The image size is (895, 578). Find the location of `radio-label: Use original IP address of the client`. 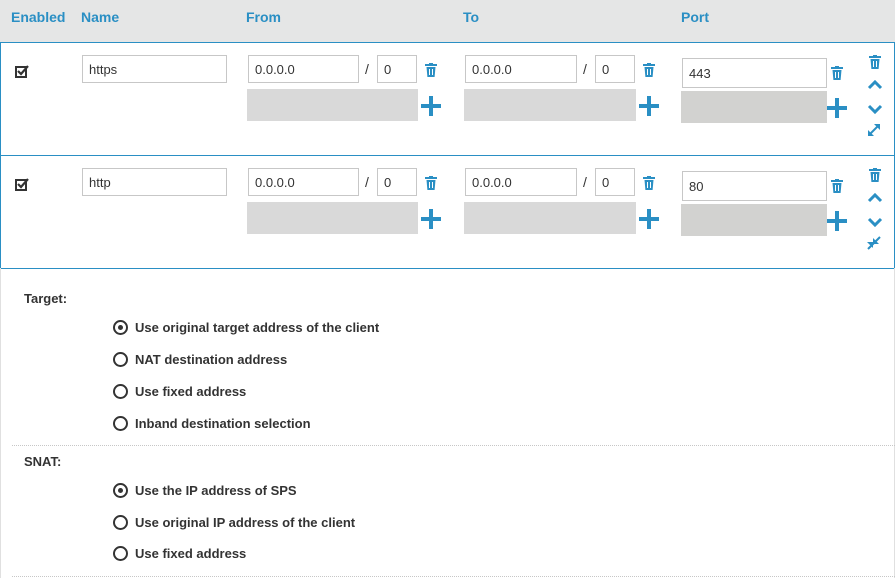

radio-label: Use original IP address of the client is located at coordinates (245, 522).